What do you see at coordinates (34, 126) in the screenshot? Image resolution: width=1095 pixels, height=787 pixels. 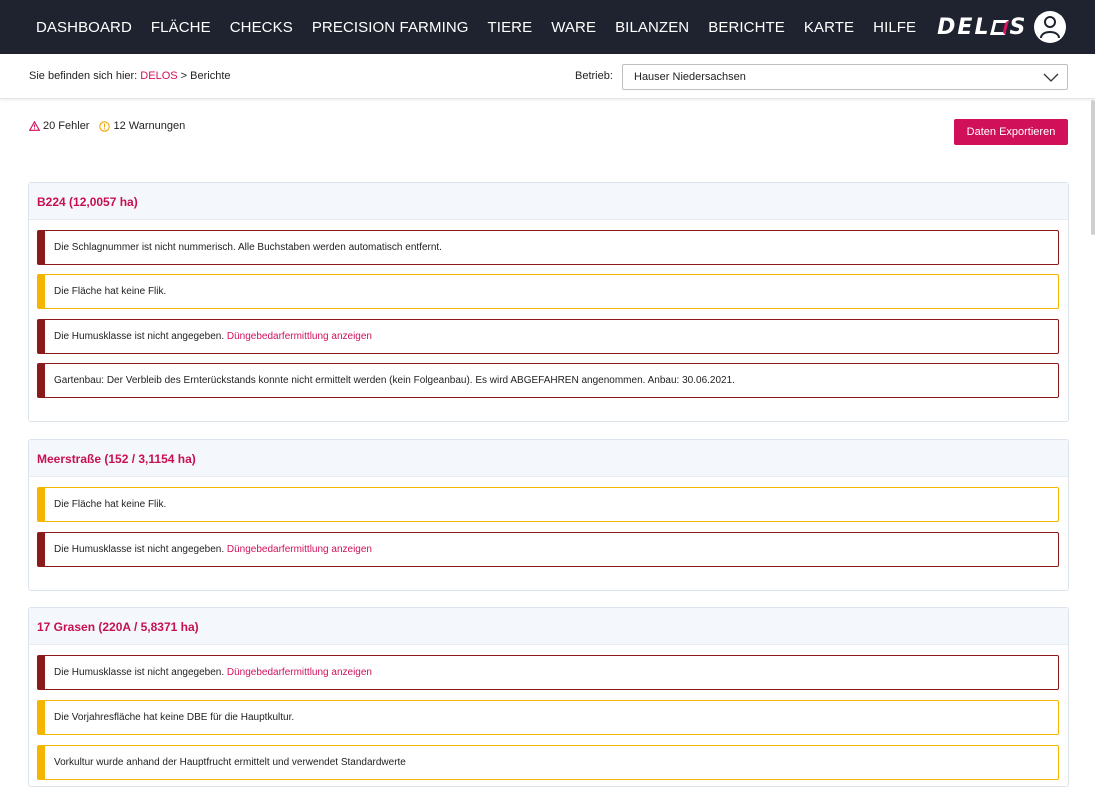 I see `warning-triangle-icon` at bounding box center [34, 126].